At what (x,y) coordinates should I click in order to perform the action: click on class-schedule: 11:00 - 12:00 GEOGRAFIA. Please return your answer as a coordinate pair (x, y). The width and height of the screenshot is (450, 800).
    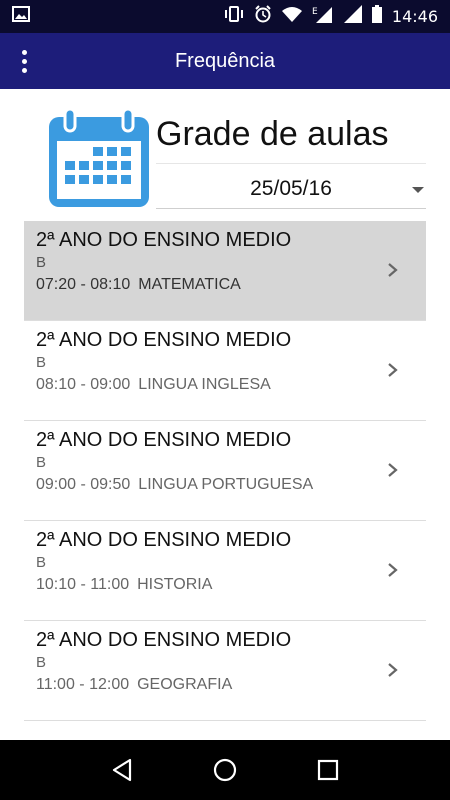
    Looking at the image, I should click on (134, 685).